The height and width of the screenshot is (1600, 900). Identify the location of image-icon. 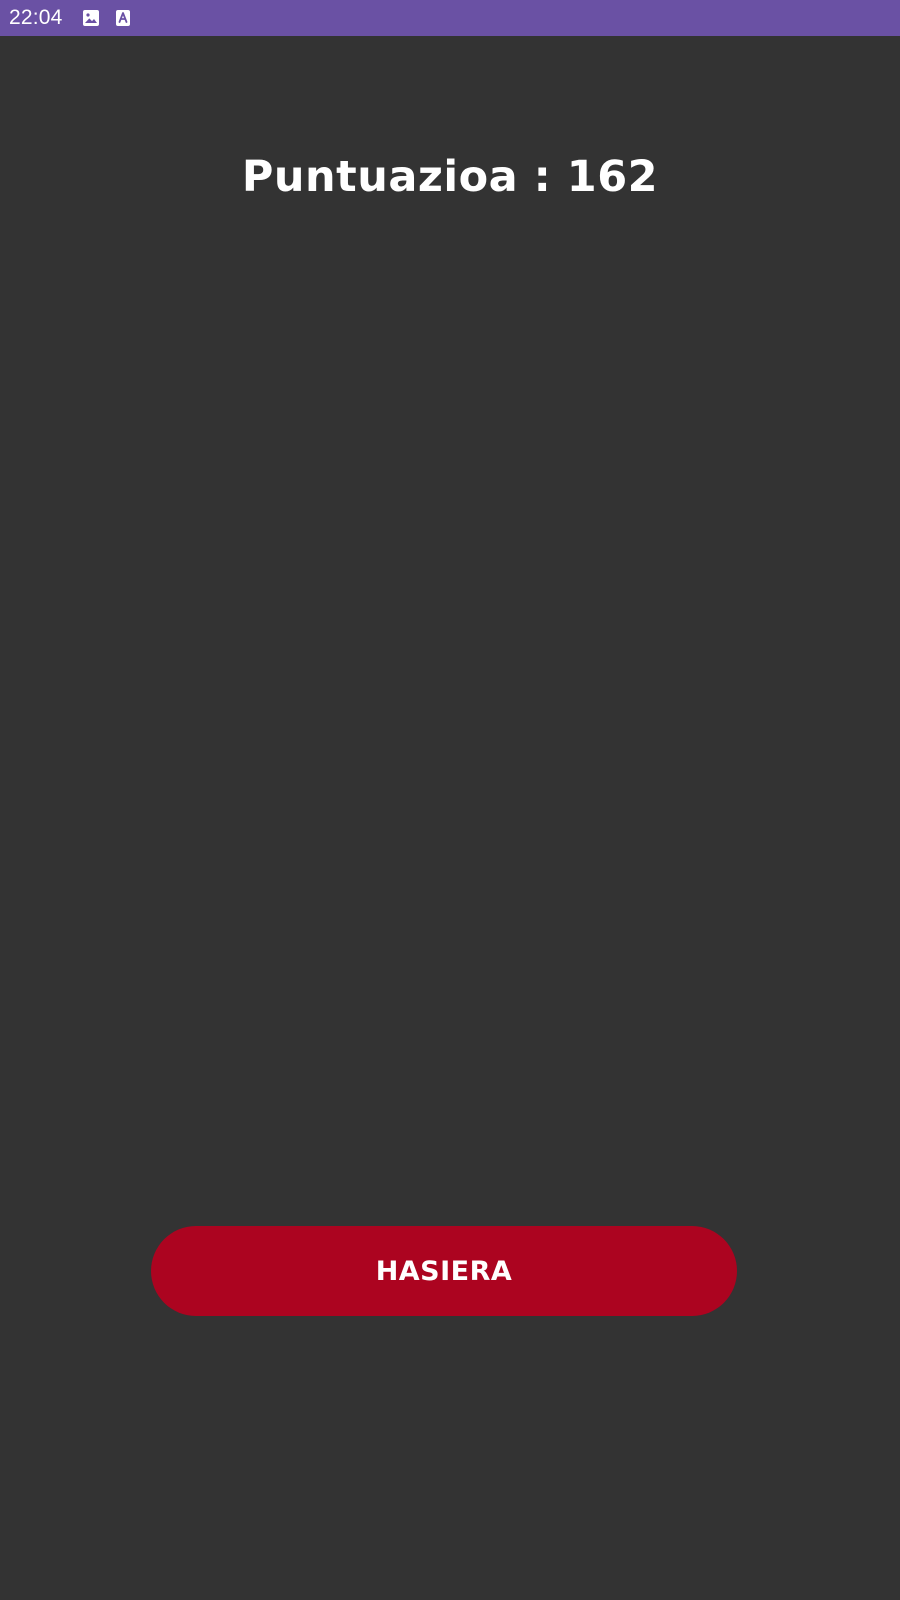
(91, 18).